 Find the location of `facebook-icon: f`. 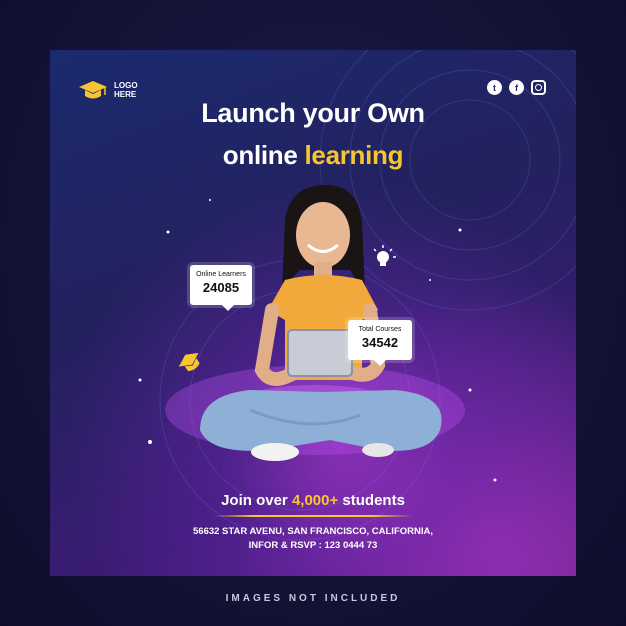

facebook-icon: f is located at coordinates (516, 87).